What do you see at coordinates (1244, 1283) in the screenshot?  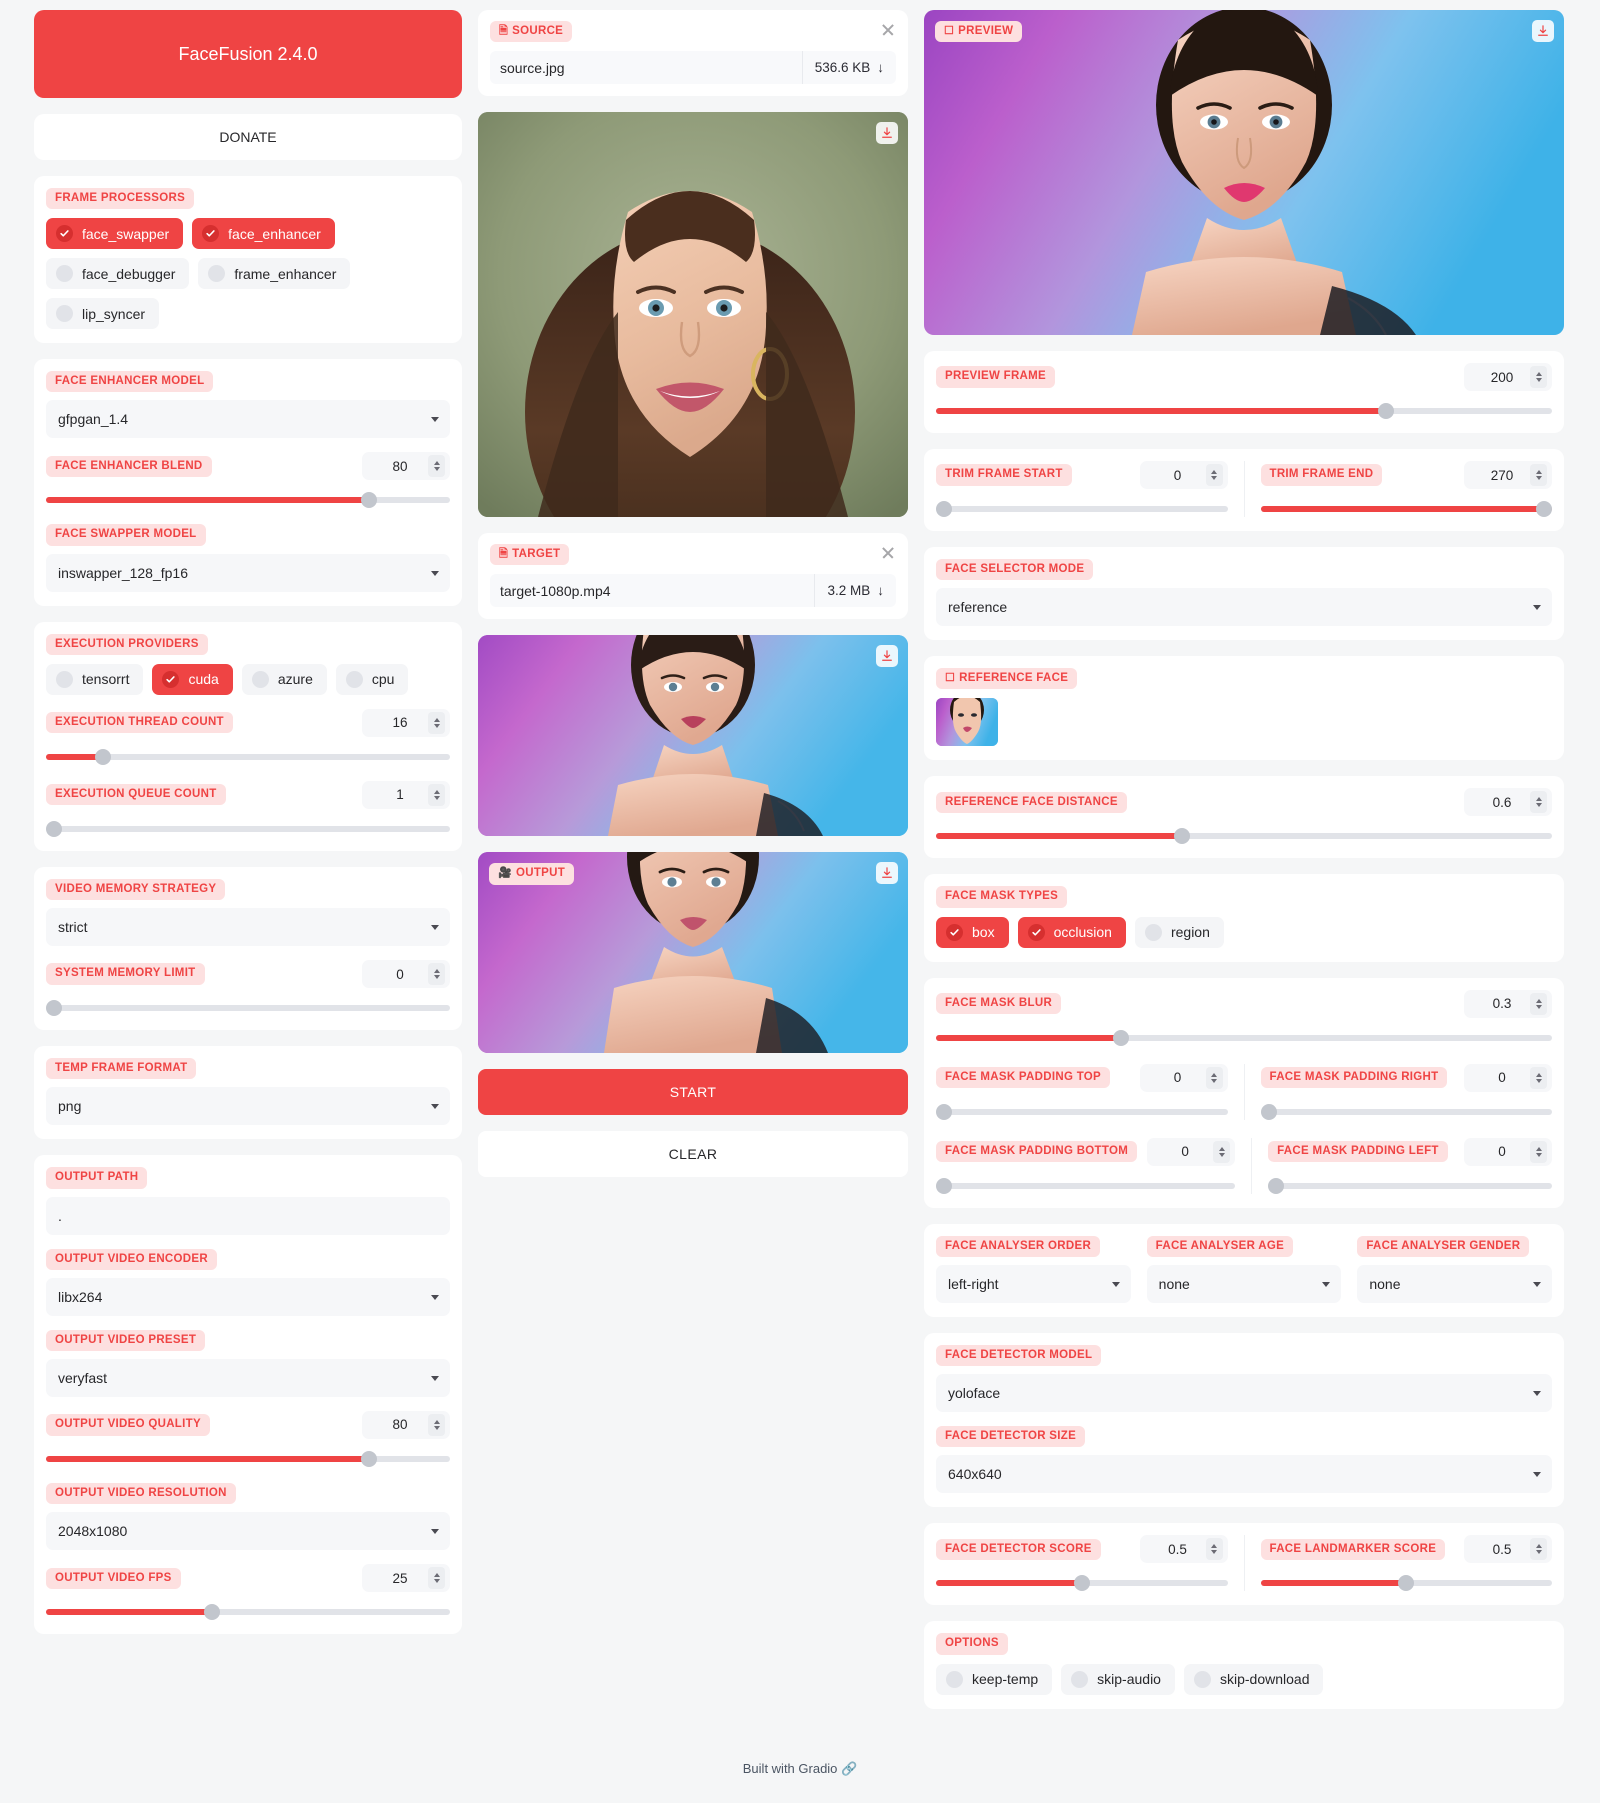 I see `face-analyser-age-select: none` at bounding box center [1244, 1283].